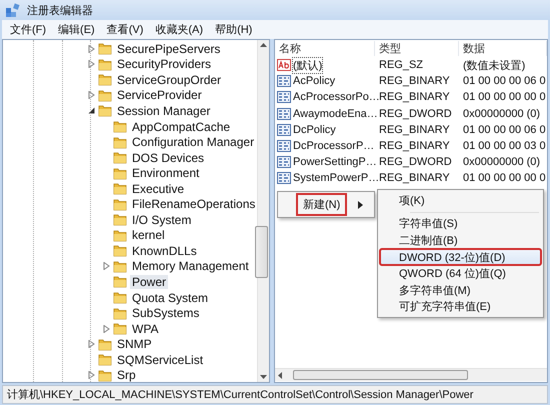  I want to click on value-name: AcPolicy, so click(314, 81).